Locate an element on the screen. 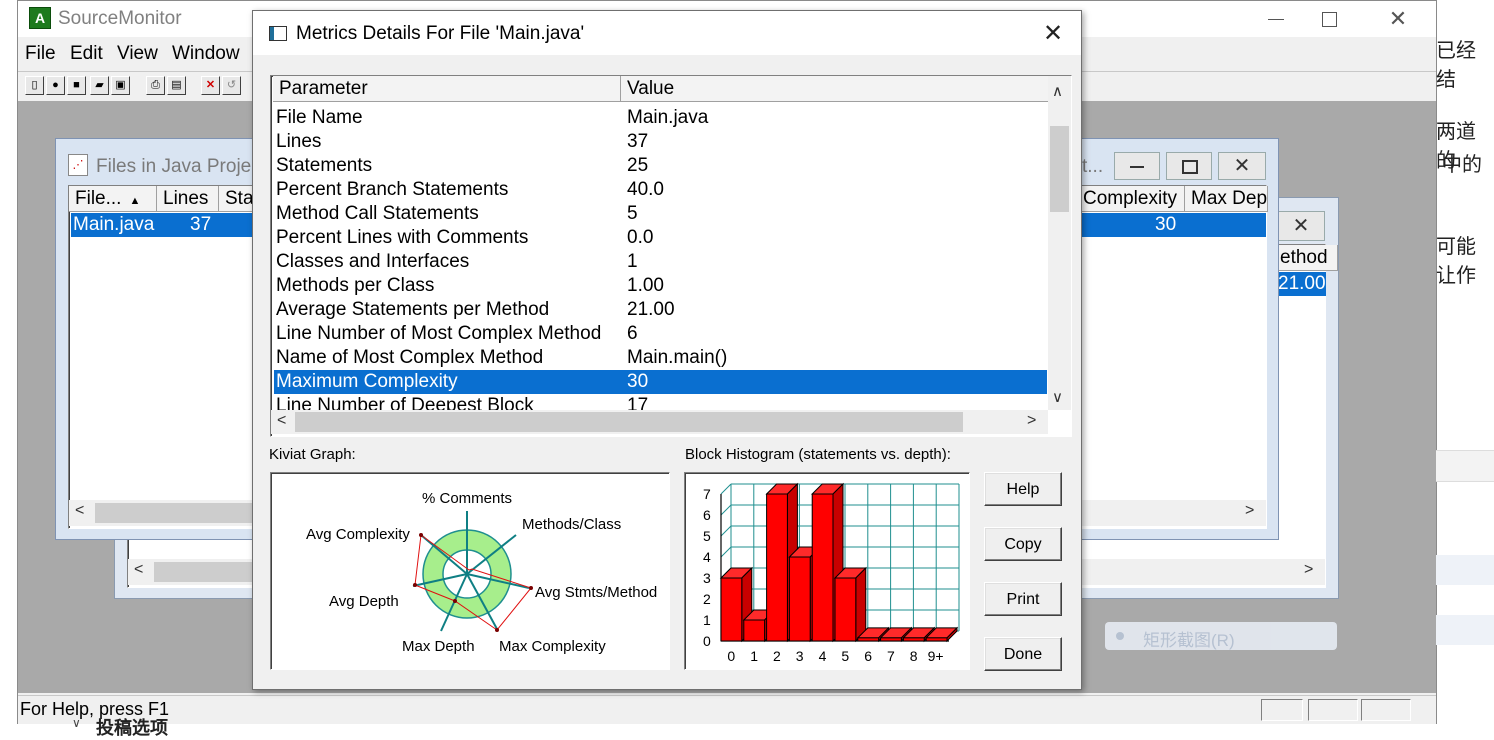  kiviat-axis-label: Avg Stmts/Method is located at coordinates (596, 592).